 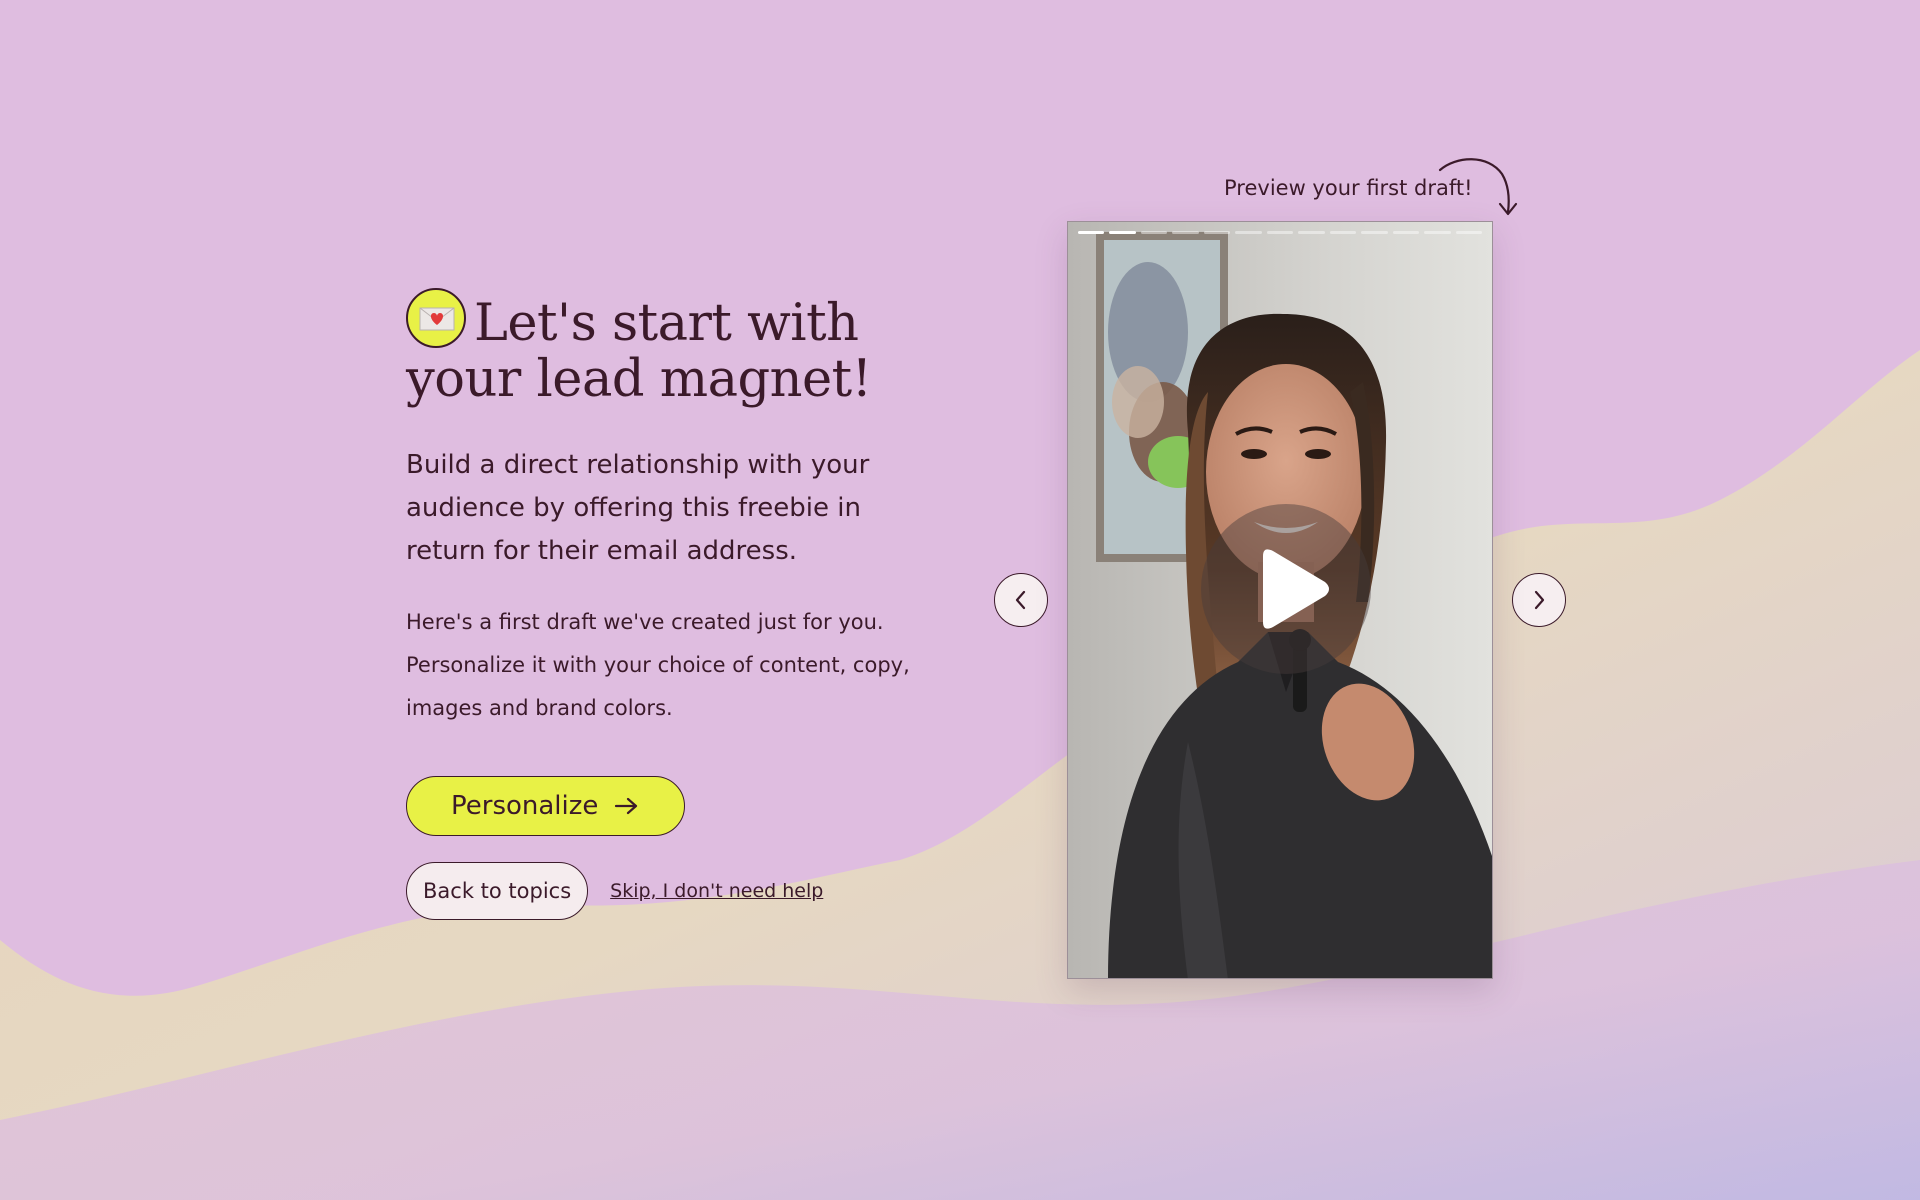 I want to click on next-button, so click(x=1539, y=600).